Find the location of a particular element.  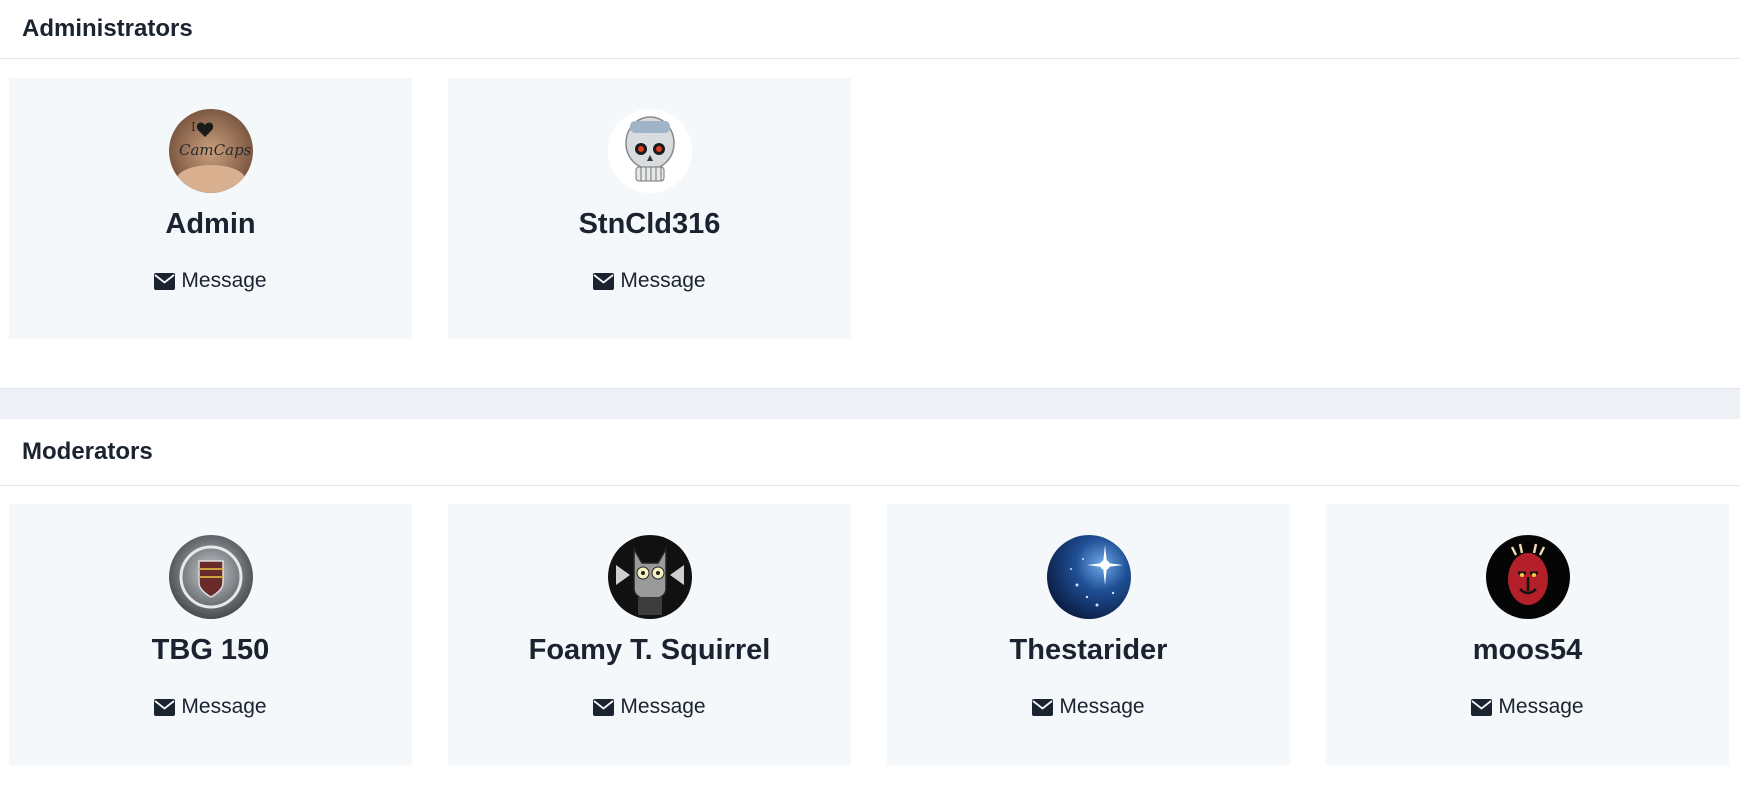

member-card: CamCaps.n I Admin Message is located at coordinates (210, 208).